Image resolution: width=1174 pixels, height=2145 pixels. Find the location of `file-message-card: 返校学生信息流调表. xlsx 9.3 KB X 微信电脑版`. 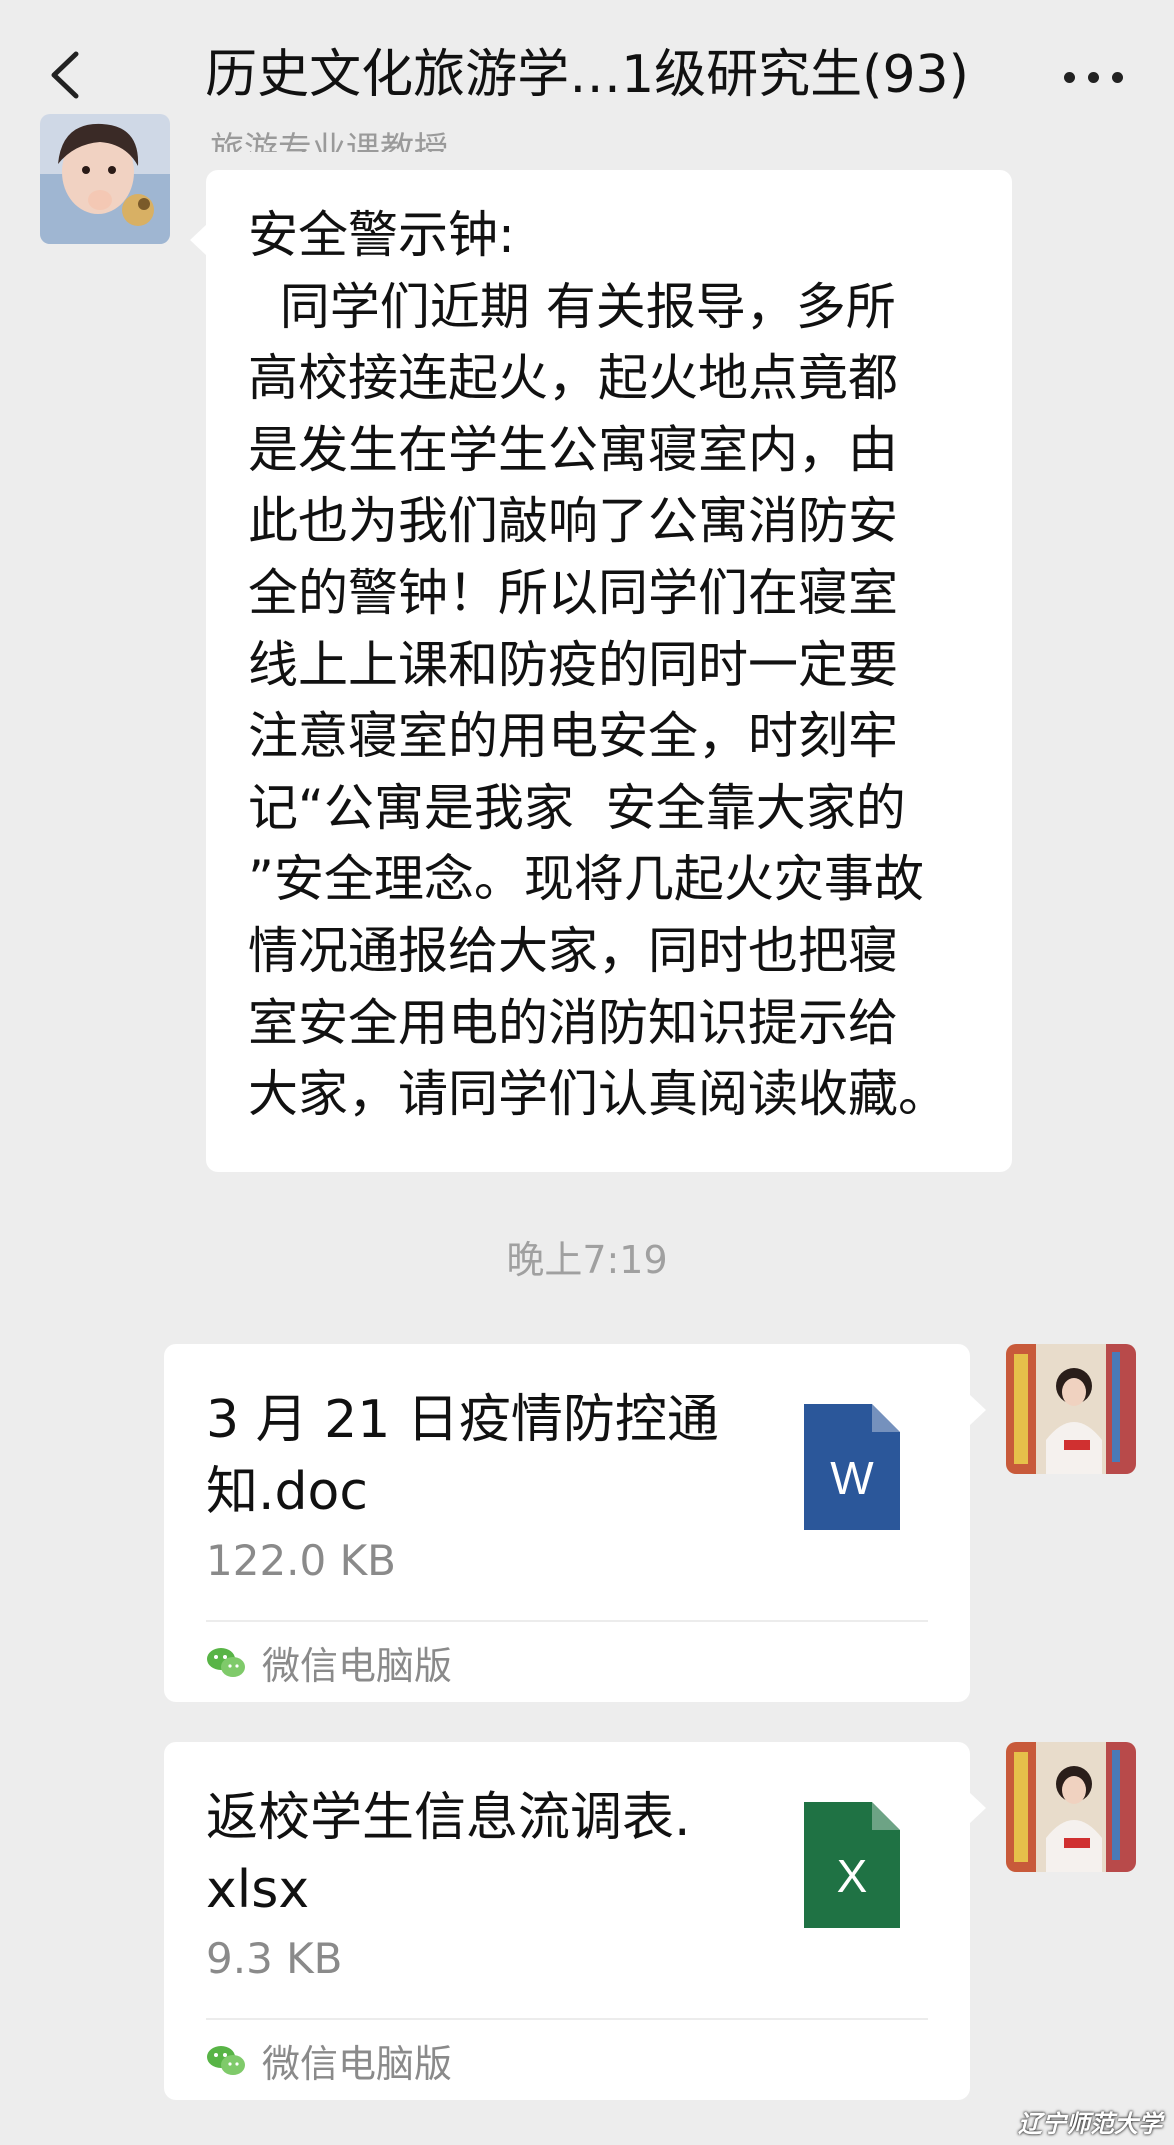

file-message-card: 返校学生信息流调表. xlsx 9.3 KB X 微信电脑版 is located at coordinates (575, 1921).